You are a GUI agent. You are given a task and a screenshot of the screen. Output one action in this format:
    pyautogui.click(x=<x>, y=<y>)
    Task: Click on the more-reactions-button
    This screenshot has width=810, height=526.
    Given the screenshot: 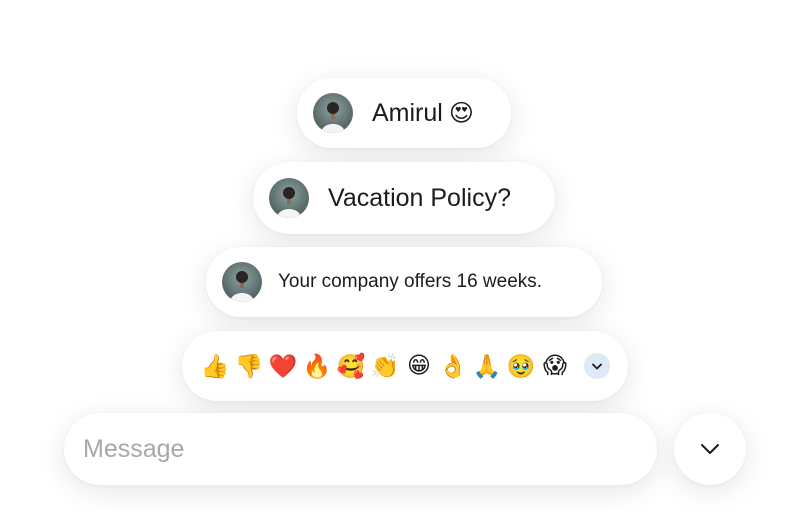 What is the action you would take?
    pyautogui.click(x=597, y=366)
    